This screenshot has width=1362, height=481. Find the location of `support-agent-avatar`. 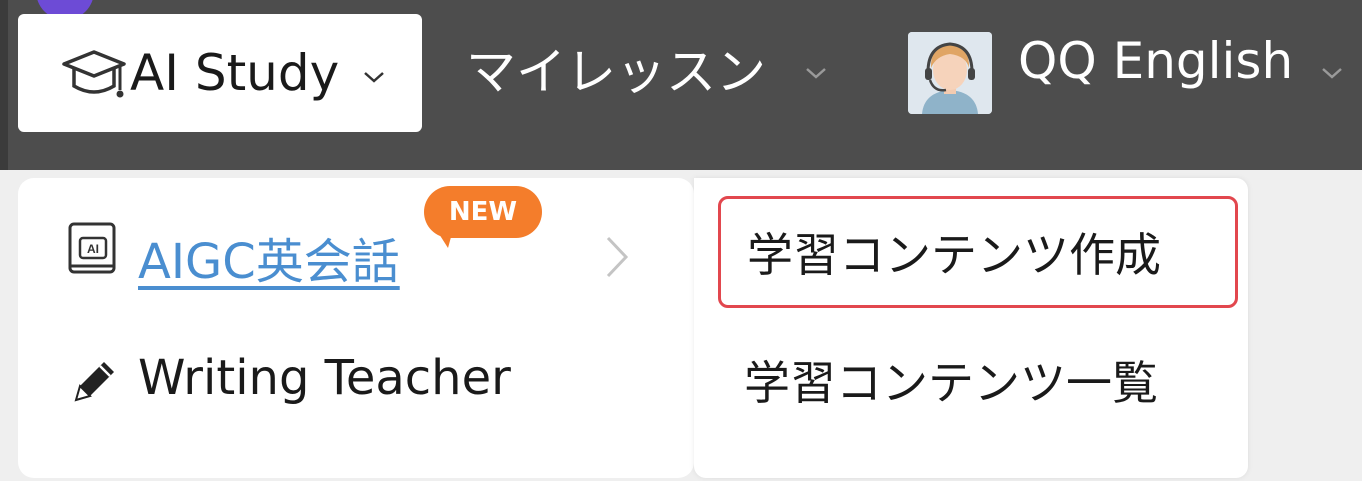

support-agent-avatar is located at coordinates (950, 73).